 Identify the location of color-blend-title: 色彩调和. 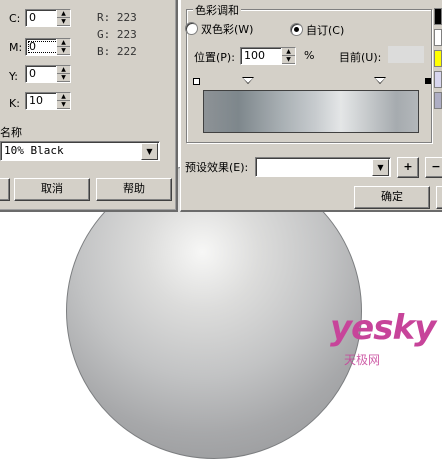
(217, 10).